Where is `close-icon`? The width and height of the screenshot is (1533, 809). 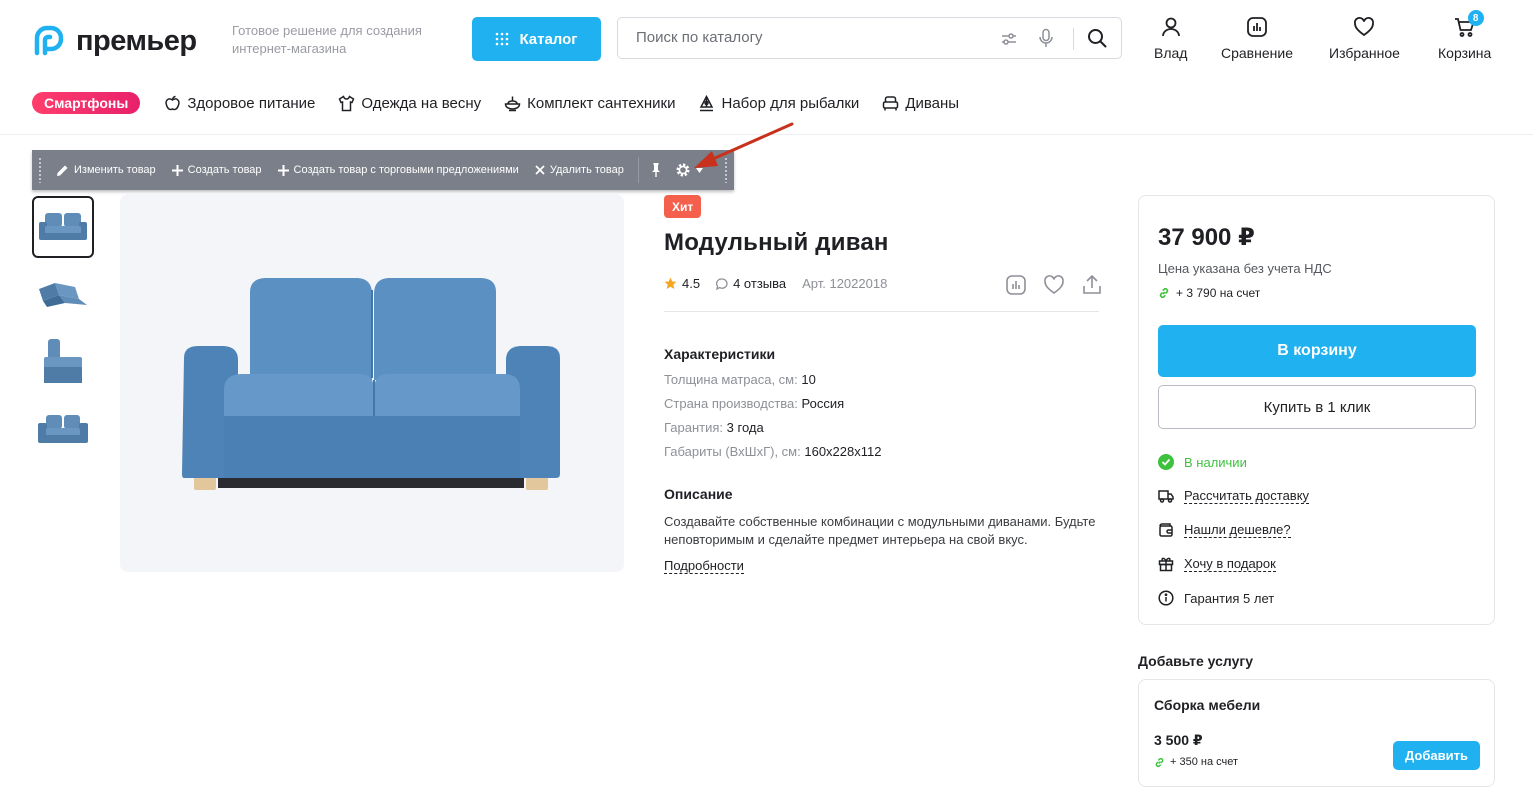 close-icon is located at coordinates (540, 170).